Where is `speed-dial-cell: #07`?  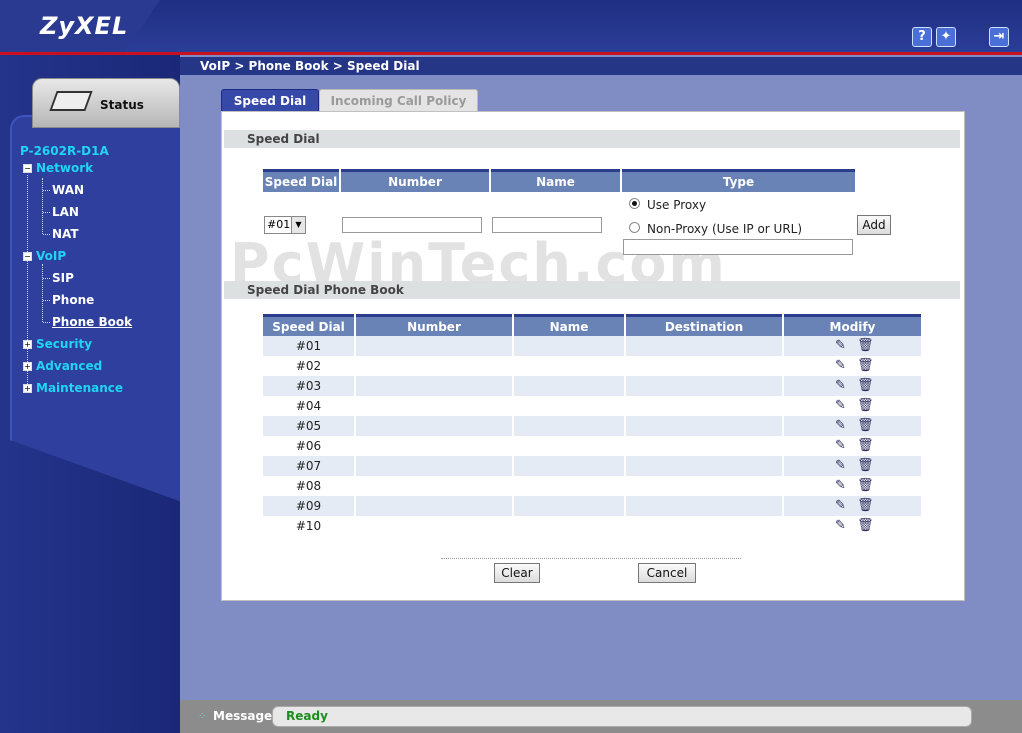
speed-dial-cell: #07 is located at coordinates (308, 466).